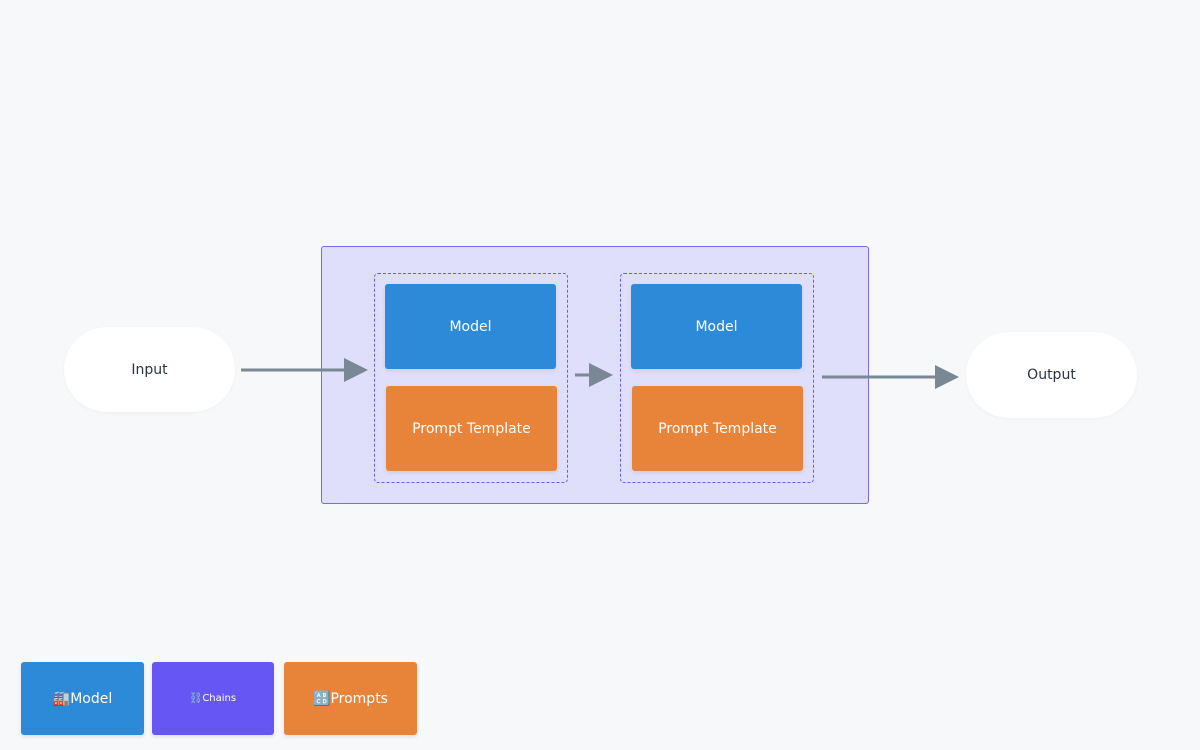 This screenshot has height=750, width=1200. What do you see at coordinates (61, 698) in the screenshot?
I see `factory-icon: 🏭` at bounding box center [61, 698].